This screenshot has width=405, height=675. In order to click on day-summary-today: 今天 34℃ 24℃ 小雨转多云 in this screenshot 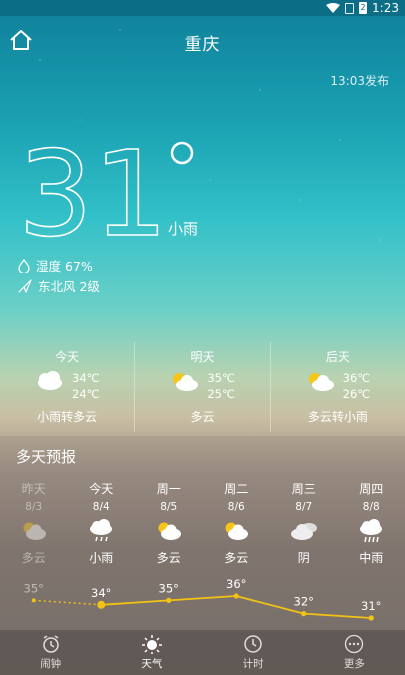, I will do `click(67, 387)`.